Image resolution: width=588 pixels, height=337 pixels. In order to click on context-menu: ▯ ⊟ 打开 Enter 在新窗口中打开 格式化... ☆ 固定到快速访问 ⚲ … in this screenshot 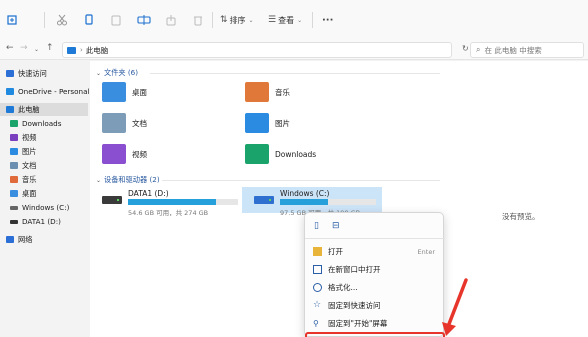, I will do `click(374, 274)`.